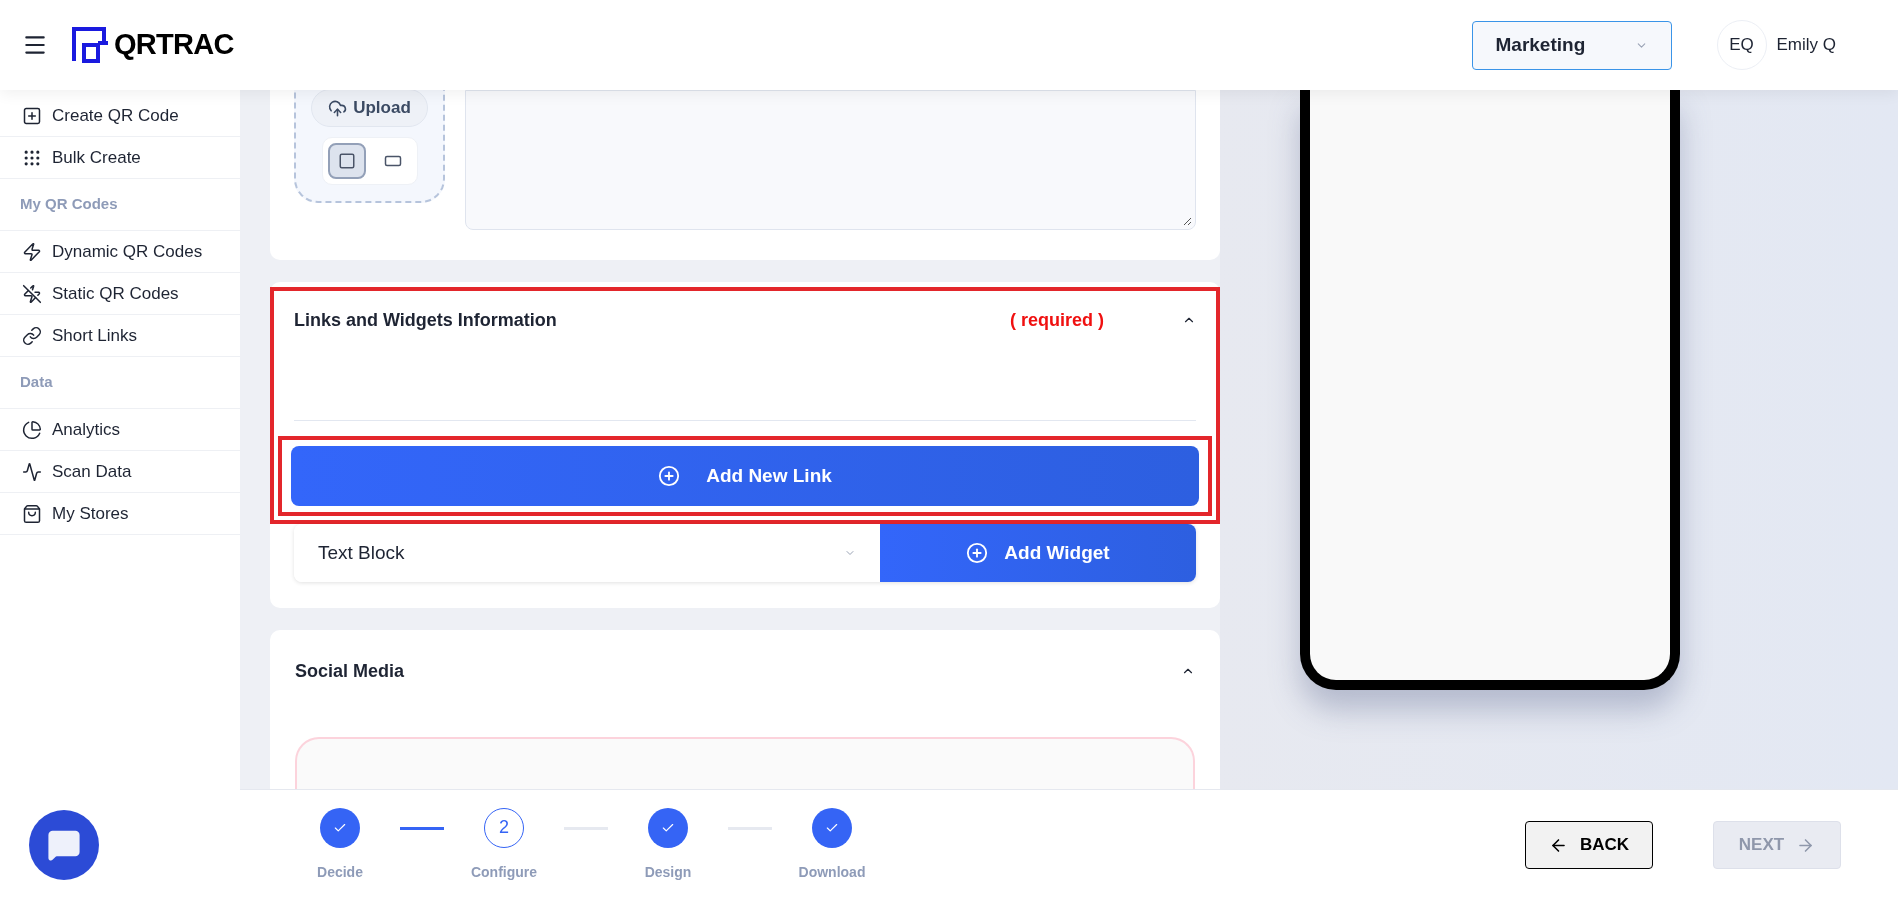 The width and height of the screenshot is (1898, 900). Describe the element at coordinates (338, 108) in the screenshot. I see `cloud-upload-icon` at that location.